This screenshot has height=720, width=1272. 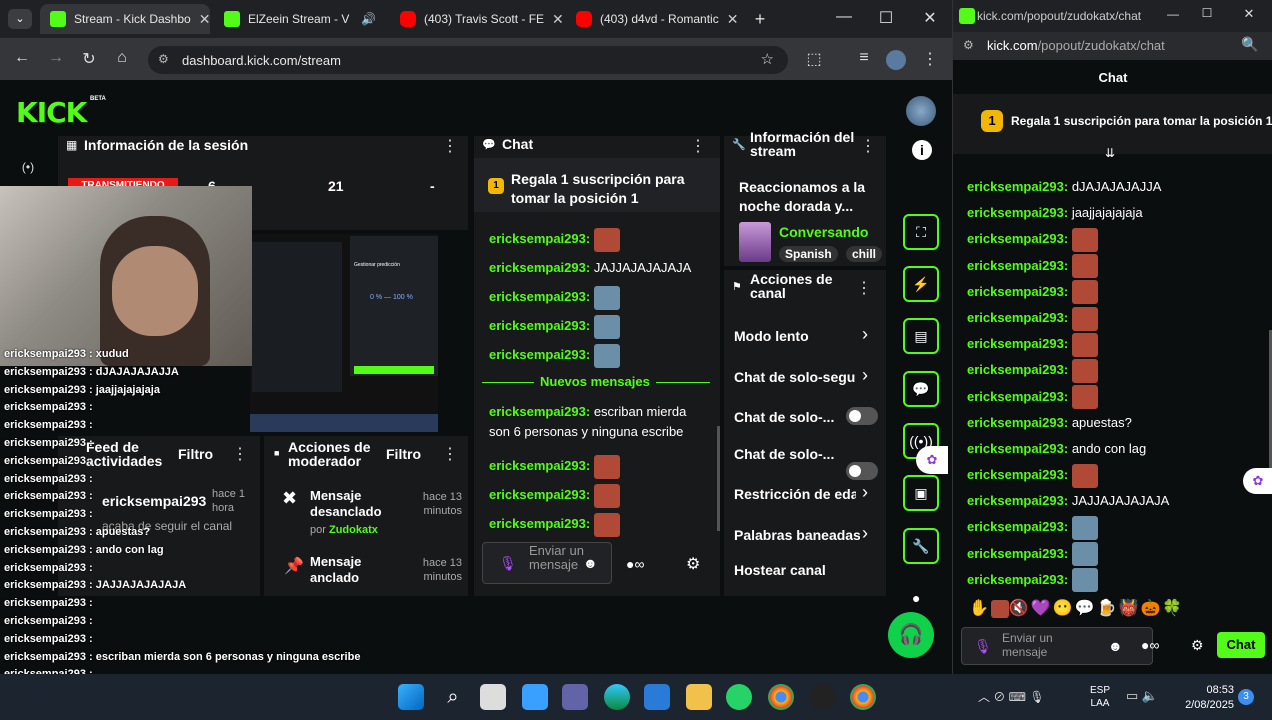 I want to click on media-queue-icon: ≡, so click(x=864, y=58).